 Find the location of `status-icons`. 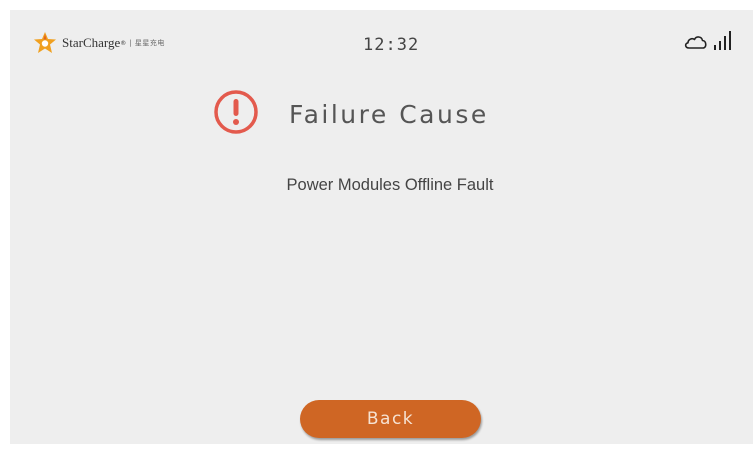

status-icons is located at coordinates (708, 40).